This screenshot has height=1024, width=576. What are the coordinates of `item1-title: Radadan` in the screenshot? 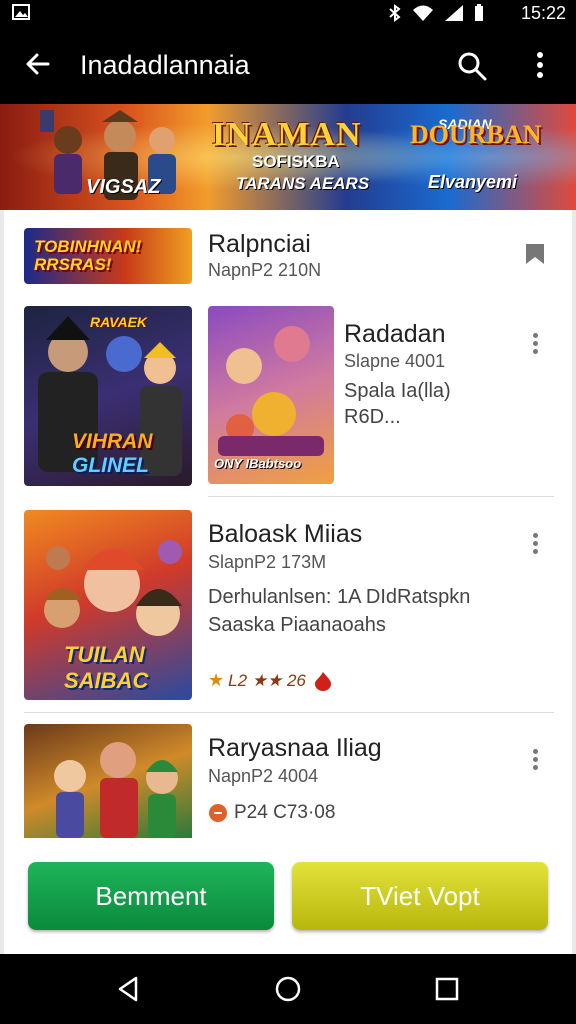 It's located at (394, 334).